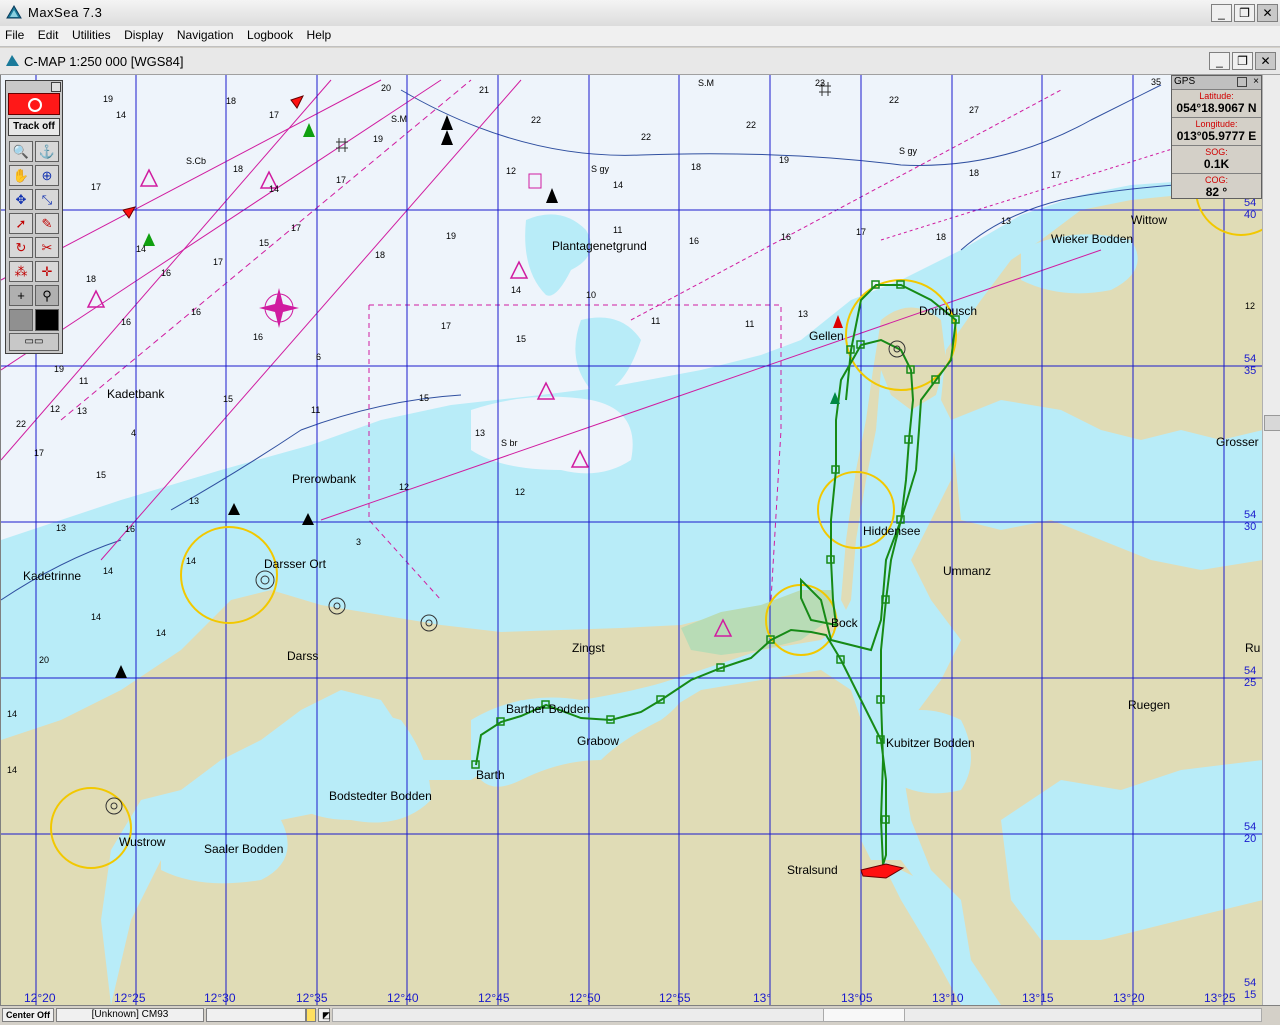  What do you see at coordinates (143, 35) in the screenshot?
I see `menu-display: Display` at bounding box center [143, 35].